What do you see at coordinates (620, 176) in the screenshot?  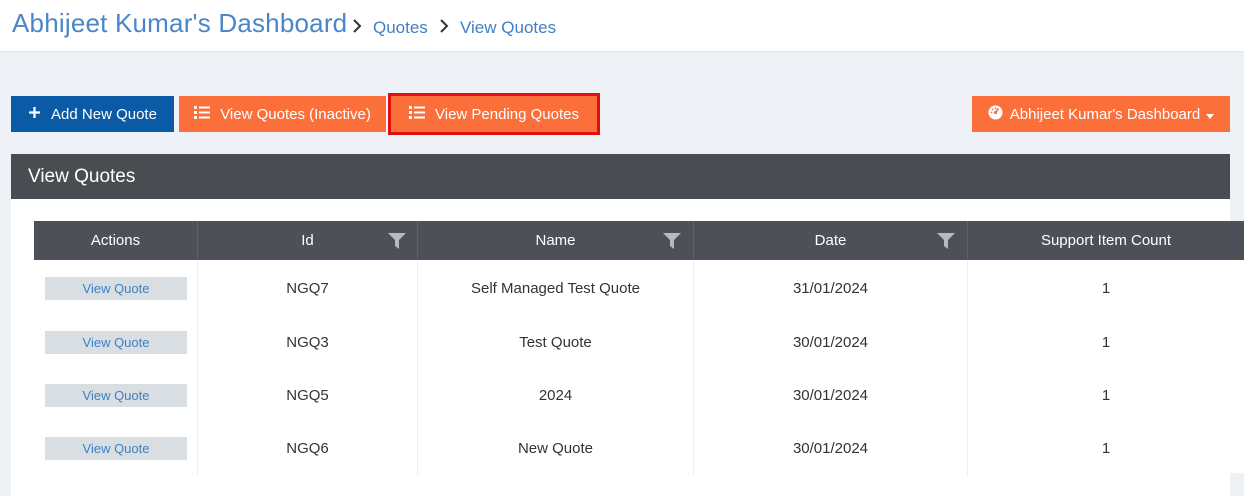 I see `panel-title: View Quotes` at bounding box center [620, 176].